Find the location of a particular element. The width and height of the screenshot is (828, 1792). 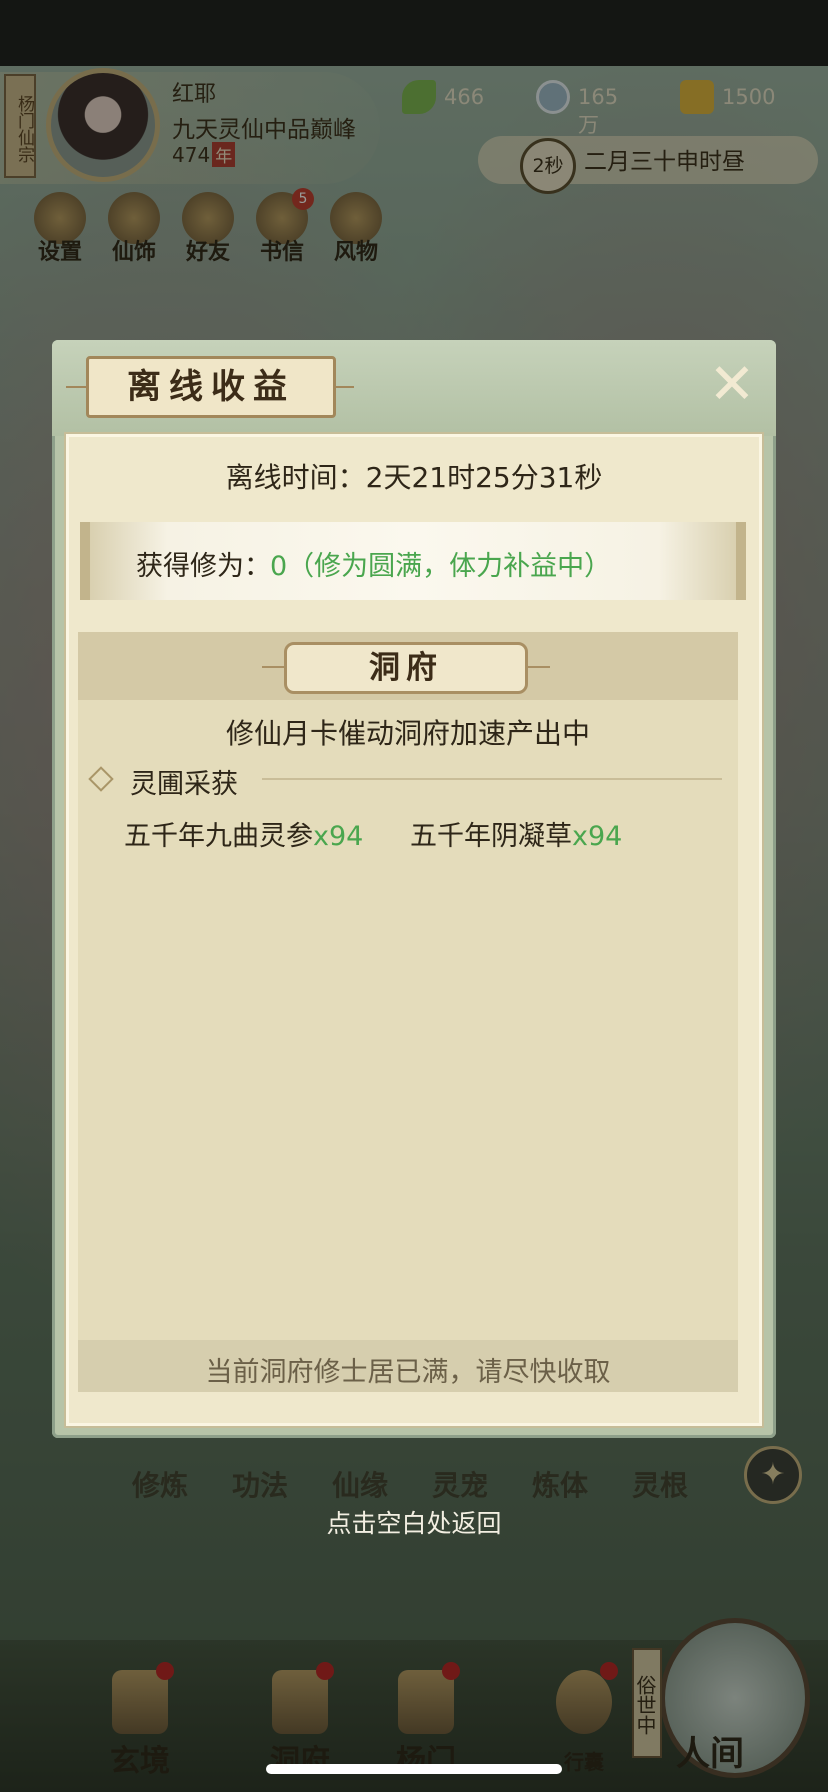

harvest-item-name: 五千年阴凝草 is located at coordinates (491, 836).